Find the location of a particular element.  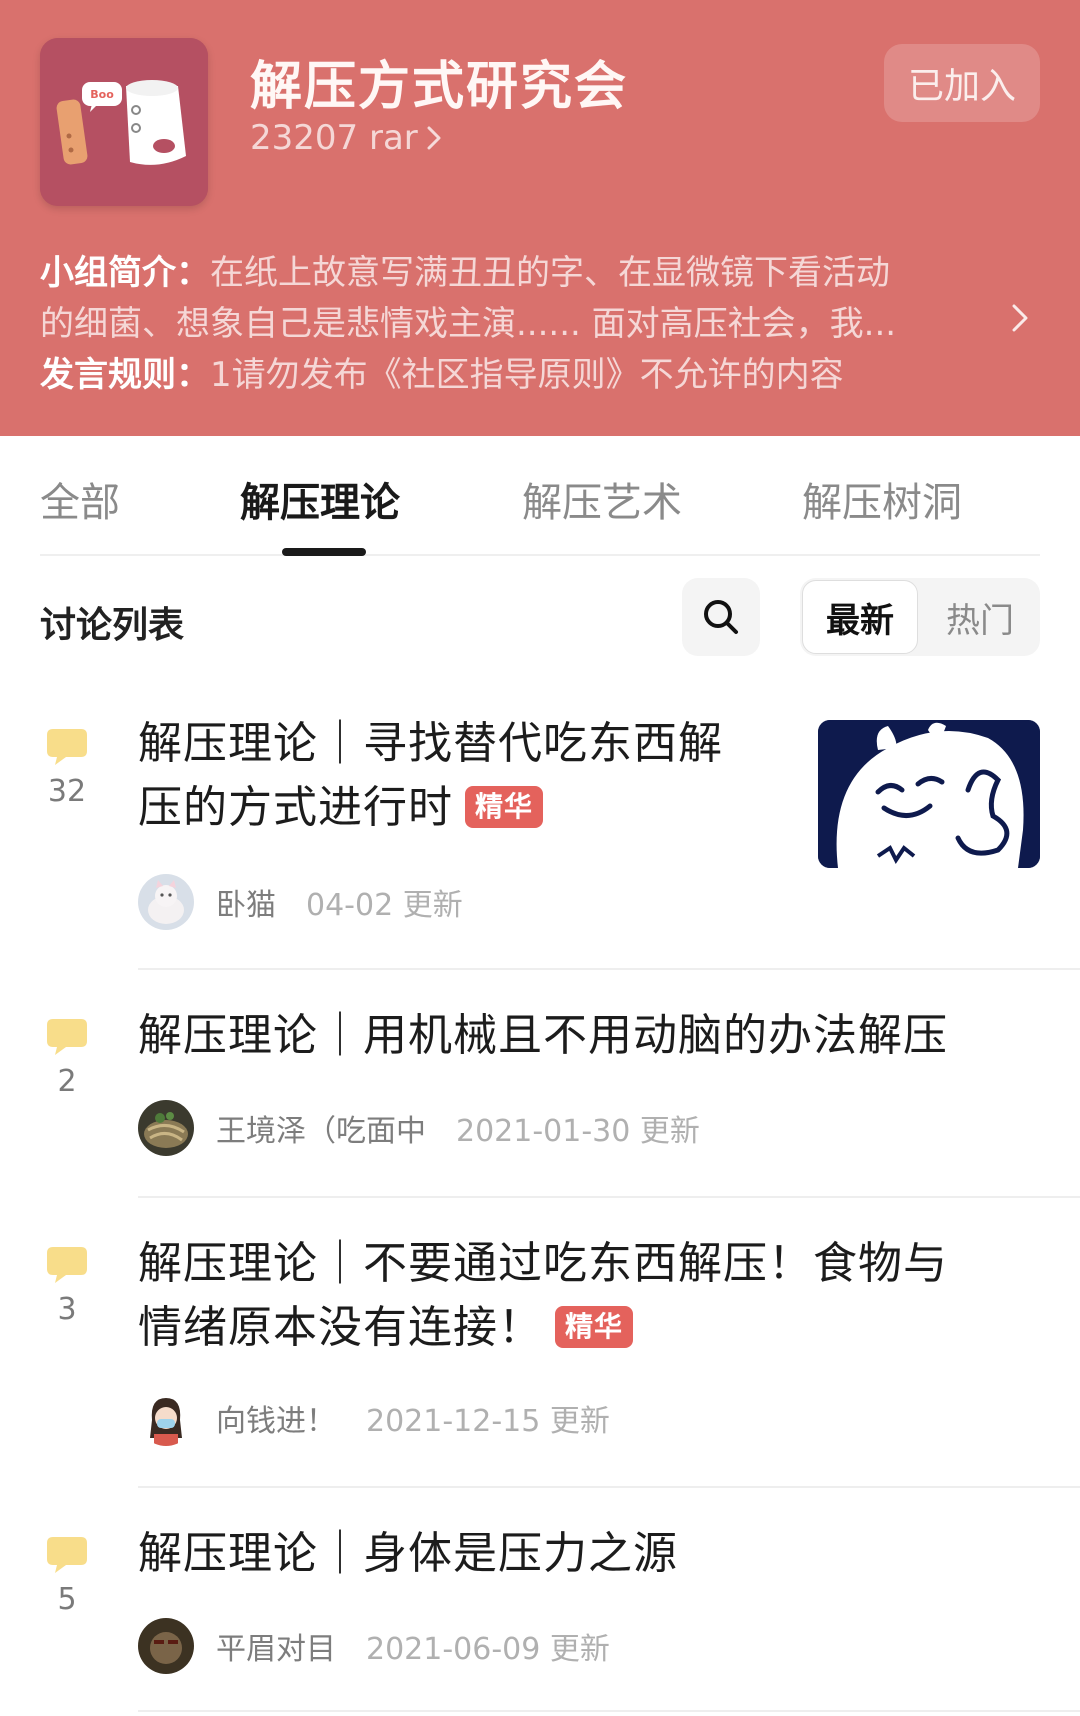

sort-newest-button: 最新 is located at coordinates (860, 617).